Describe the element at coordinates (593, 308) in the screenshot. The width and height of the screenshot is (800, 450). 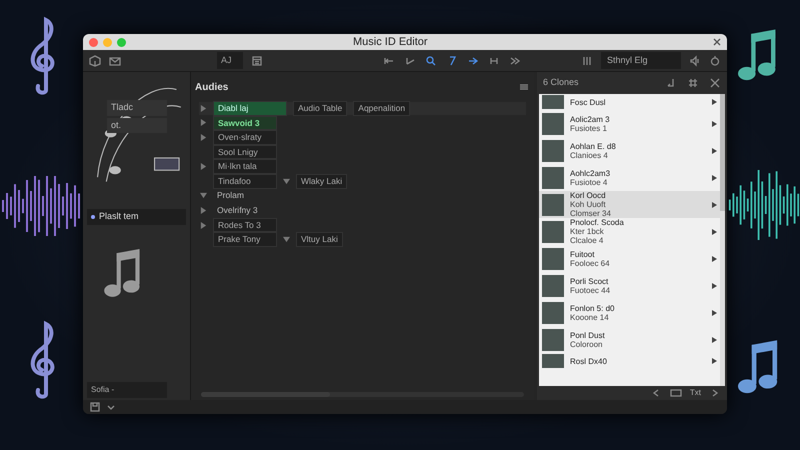
I see `clone-text: Fonlon 5: d0` at that location.